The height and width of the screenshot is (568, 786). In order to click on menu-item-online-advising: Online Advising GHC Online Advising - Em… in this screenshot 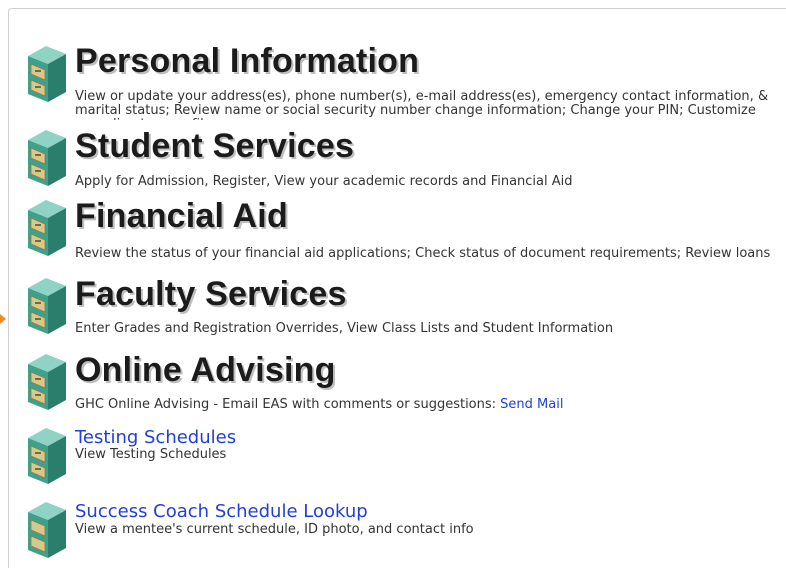, I will do `click(393, 383)`.